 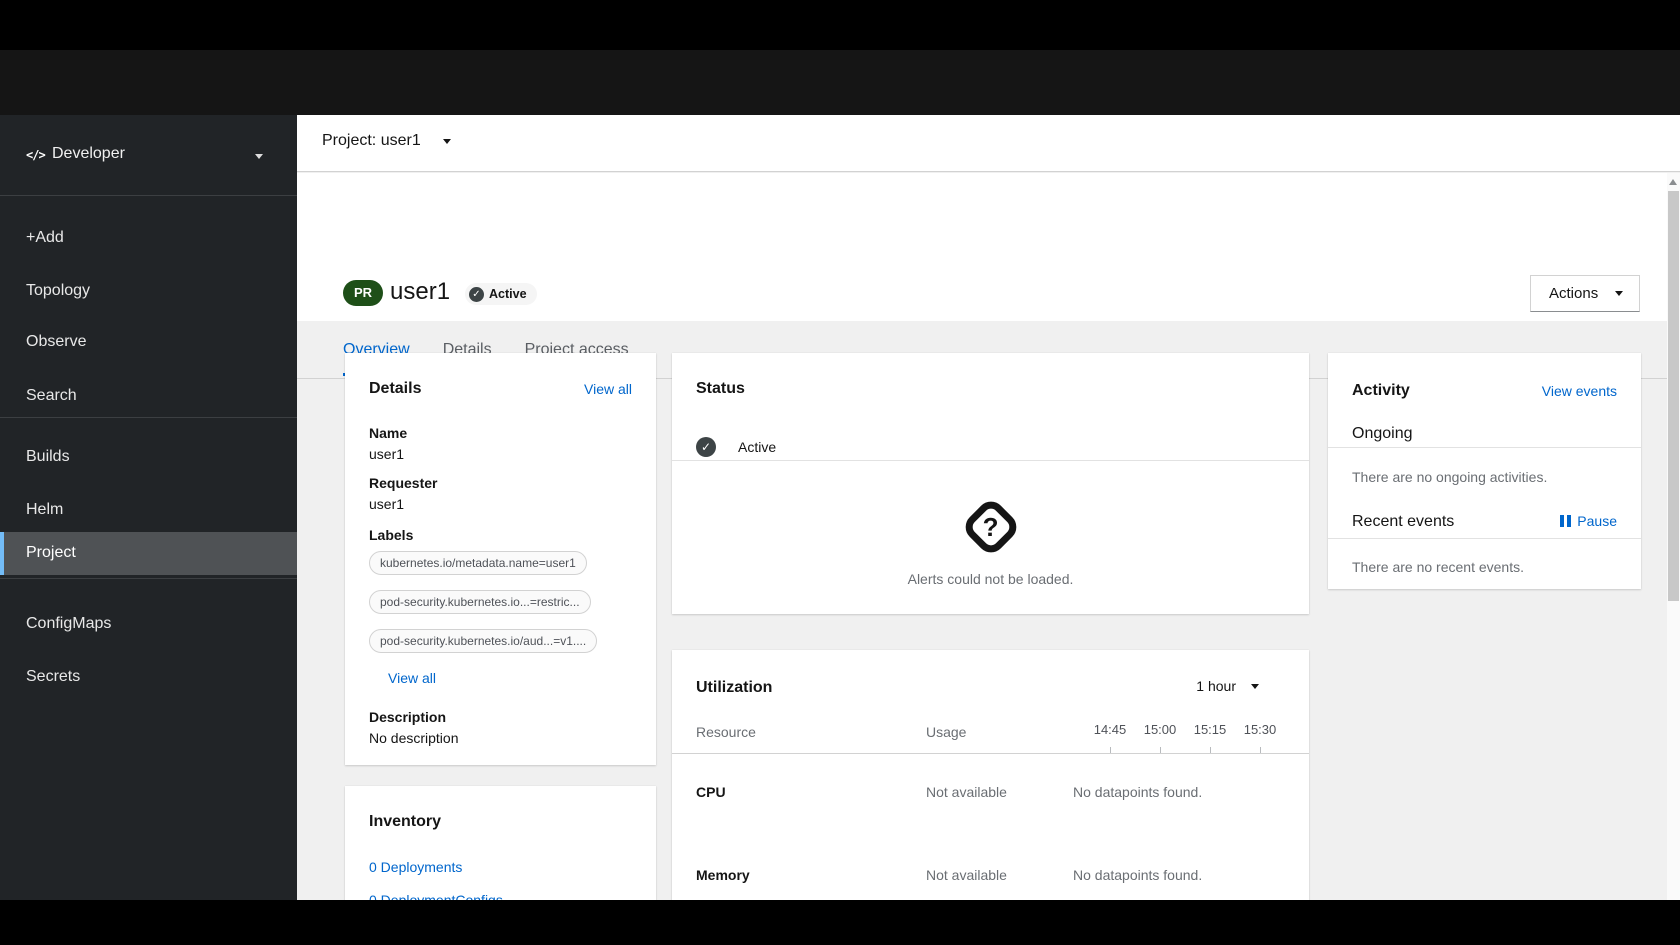 I want to click on details-view-all-link: View all, so click(x=608, y=389).